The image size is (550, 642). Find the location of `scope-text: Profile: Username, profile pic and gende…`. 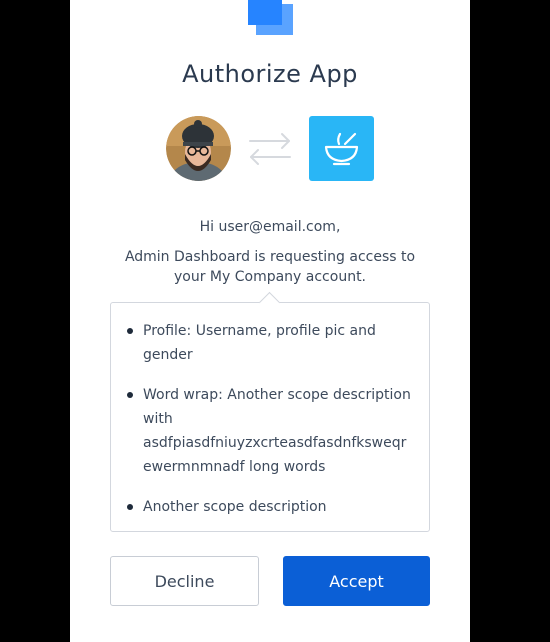

scope-text: Profile: Username, profile pic and gende… is located at coordinates (259, 343).